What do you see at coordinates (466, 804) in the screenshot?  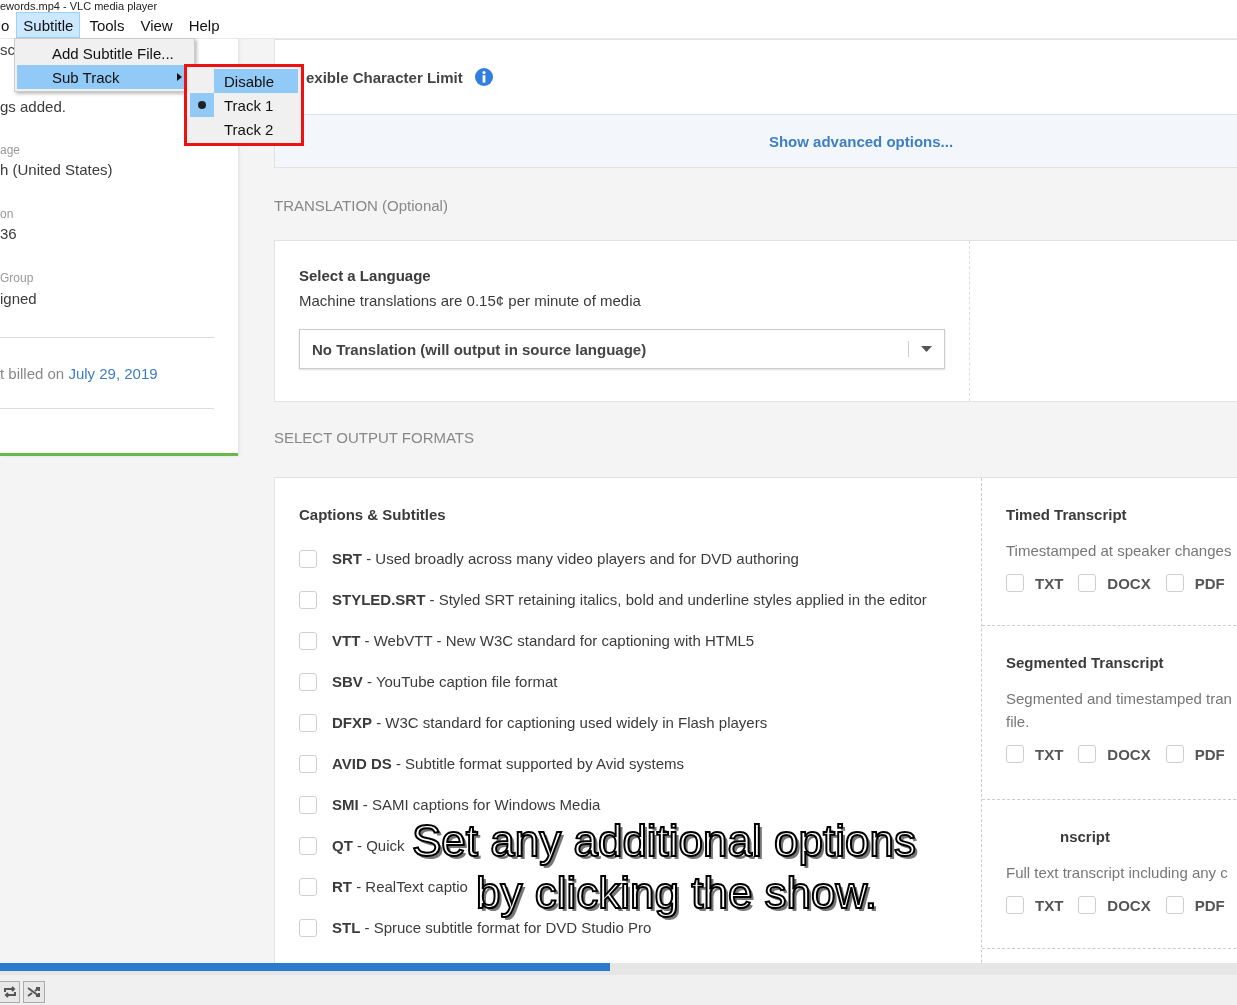 I see `format-label: SMI - SAMI captions for Windows Media` at bounding box center [466, 804].